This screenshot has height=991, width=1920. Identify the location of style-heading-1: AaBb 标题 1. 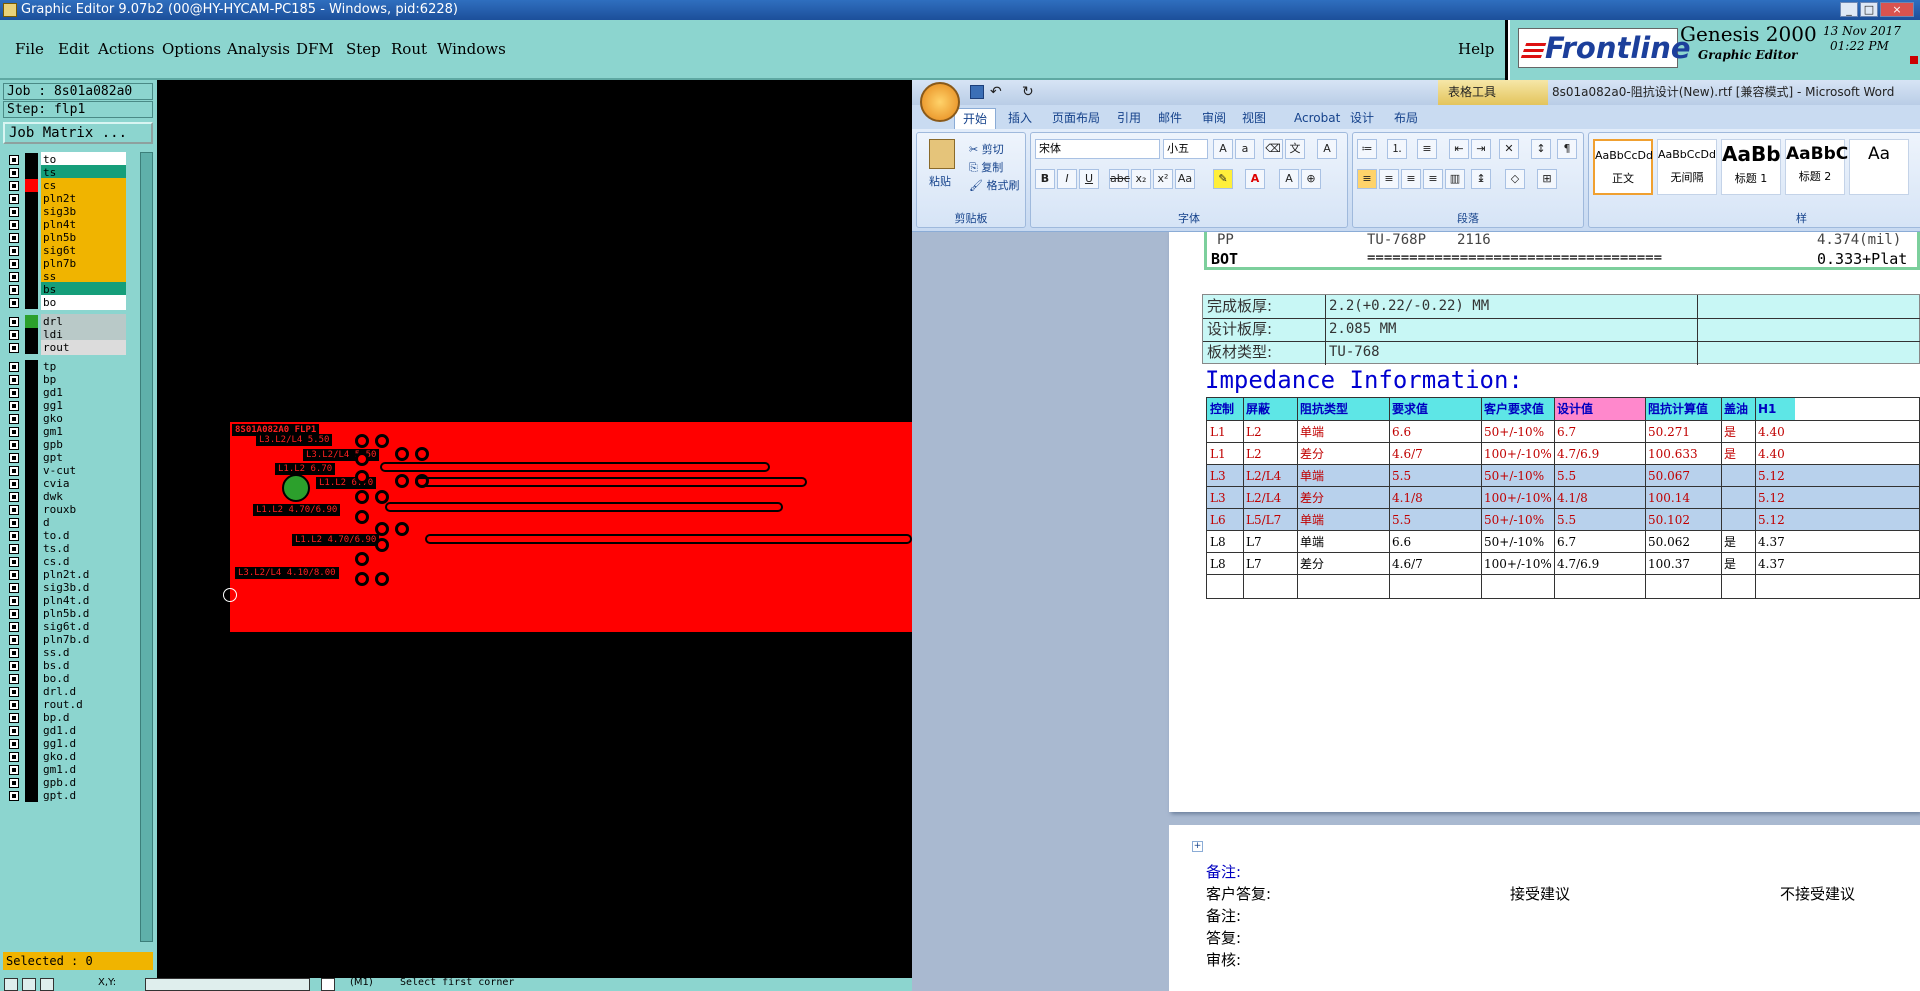
(1751, 167).